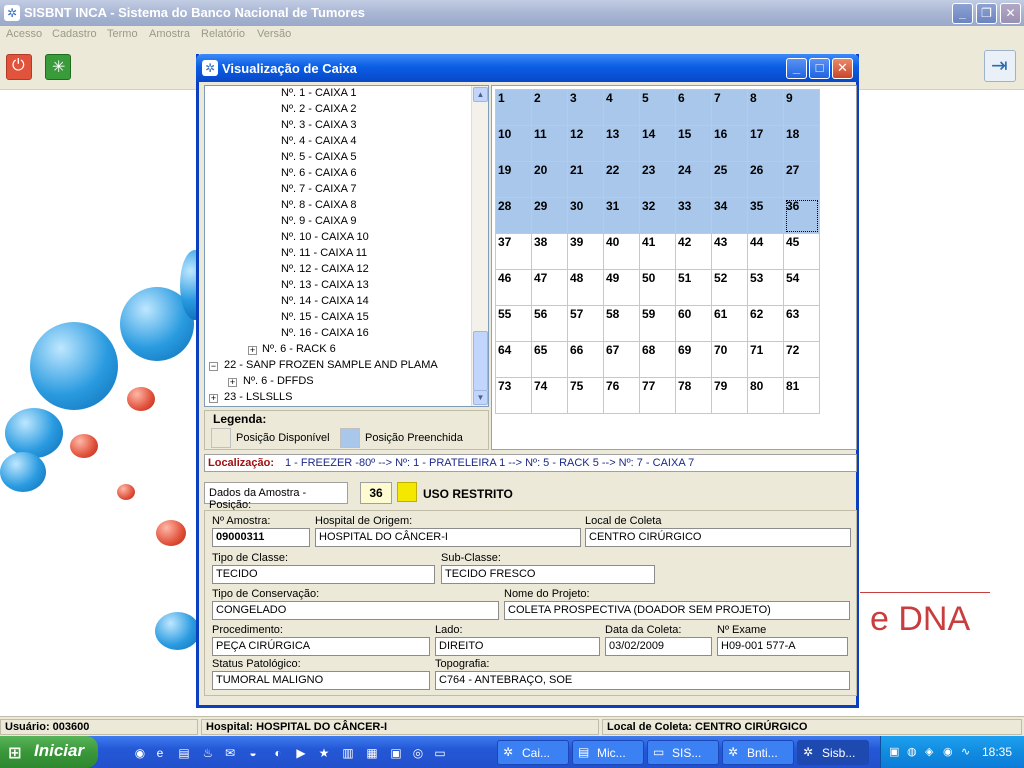  What do you see at coordinates (586, 144) in the screenshot?
I see `grid-cell-12: 12` at bounding box center [586, 144].